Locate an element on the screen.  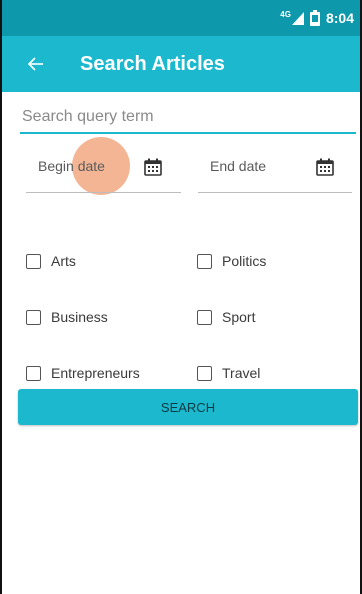
checkbox-label: Entrepreneurs is located at coordinates (95, 373).